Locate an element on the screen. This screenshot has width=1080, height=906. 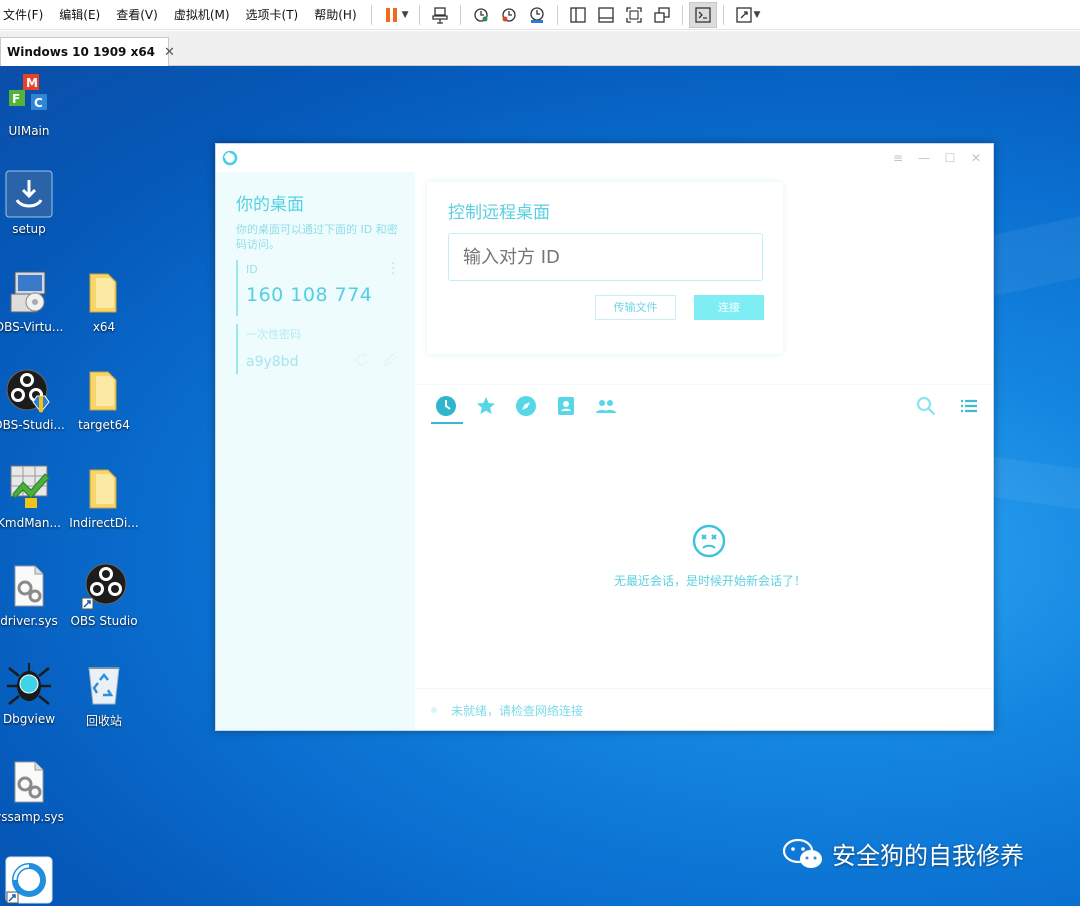
desktop-icon-dbgview: Dbgview is located at coordinates (34, 693).